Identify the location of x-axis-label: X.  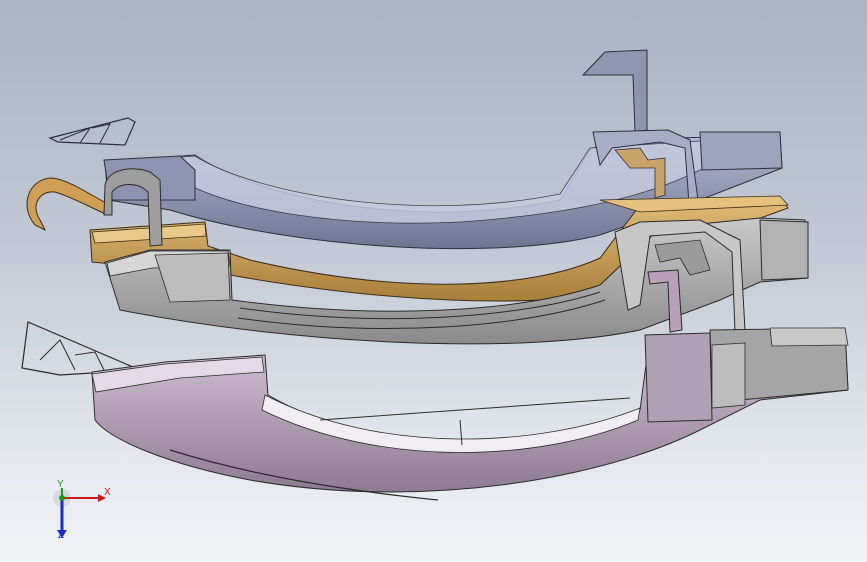
(107, 492).